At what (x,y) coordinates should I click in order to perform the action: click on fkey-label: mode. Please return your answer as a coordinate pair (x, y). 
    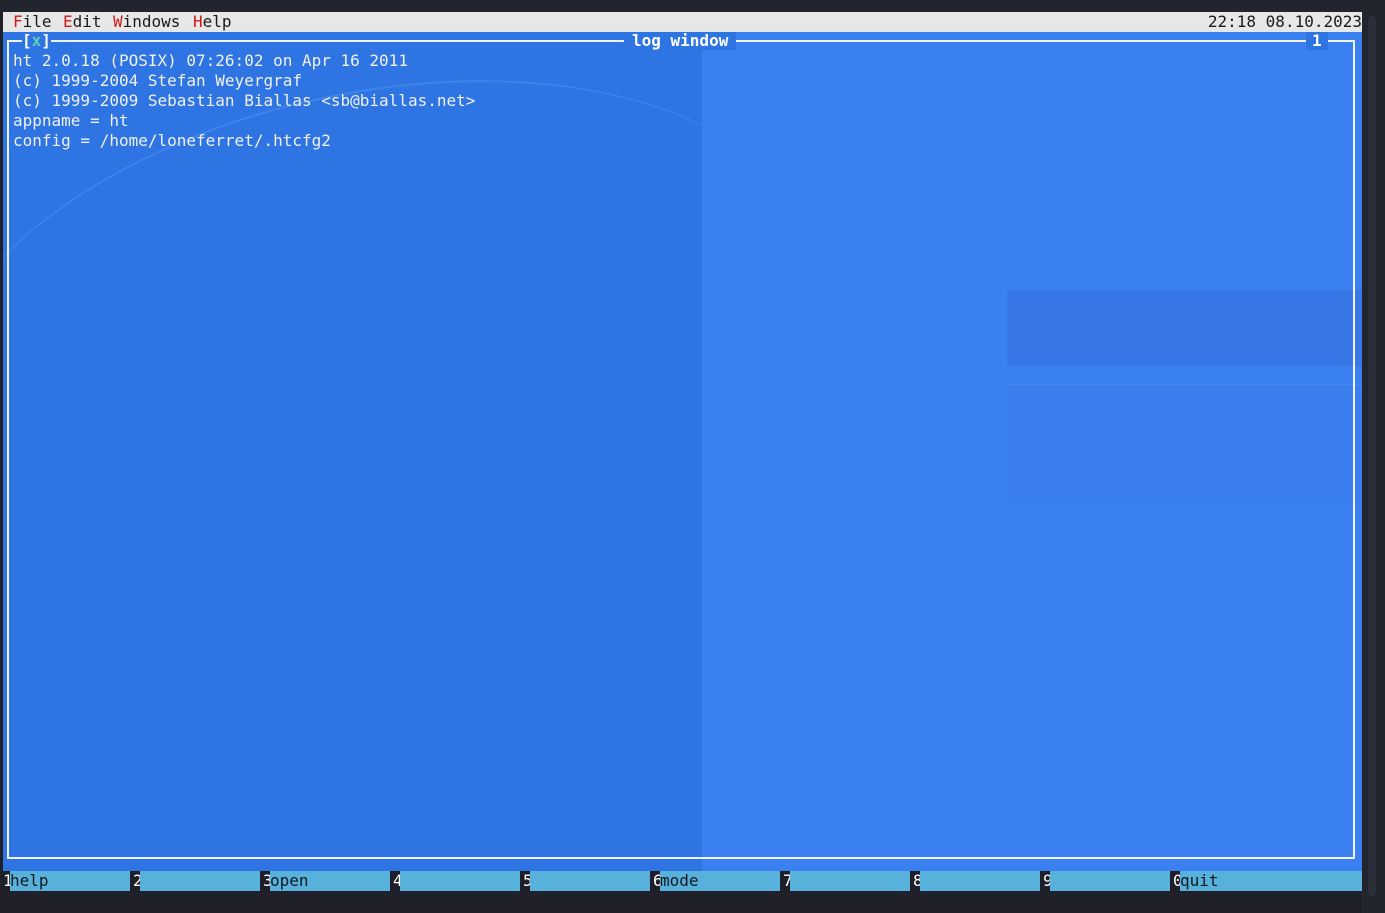
    Looking at the image, I should click on (720, 881).